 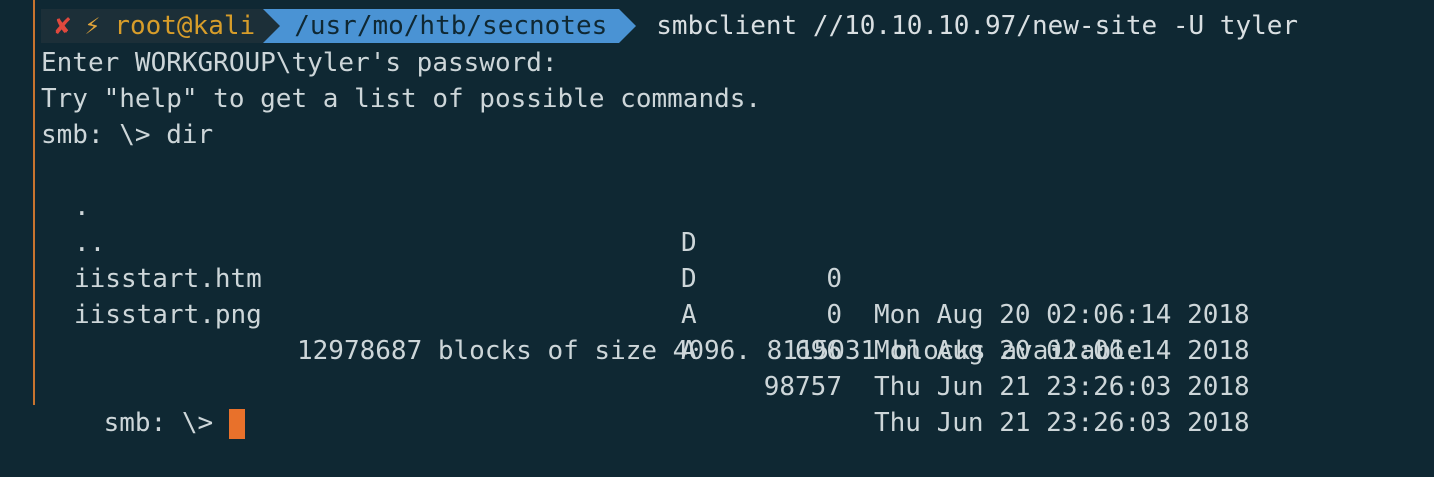 What do you see at coordinates (92, 26) in the screenshot?
I see `lightning-icon: ⚡` at bounding box center [92, 26].